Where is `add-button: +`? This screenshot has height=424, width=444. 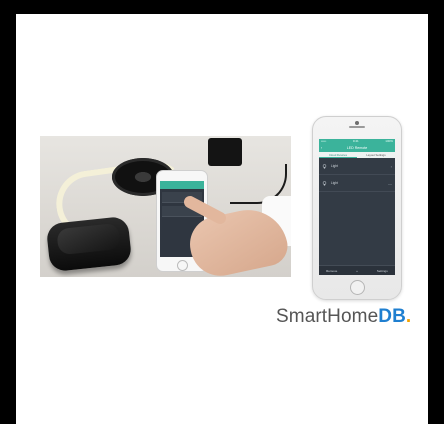 add-button: + is located at coordinates (356, 271).